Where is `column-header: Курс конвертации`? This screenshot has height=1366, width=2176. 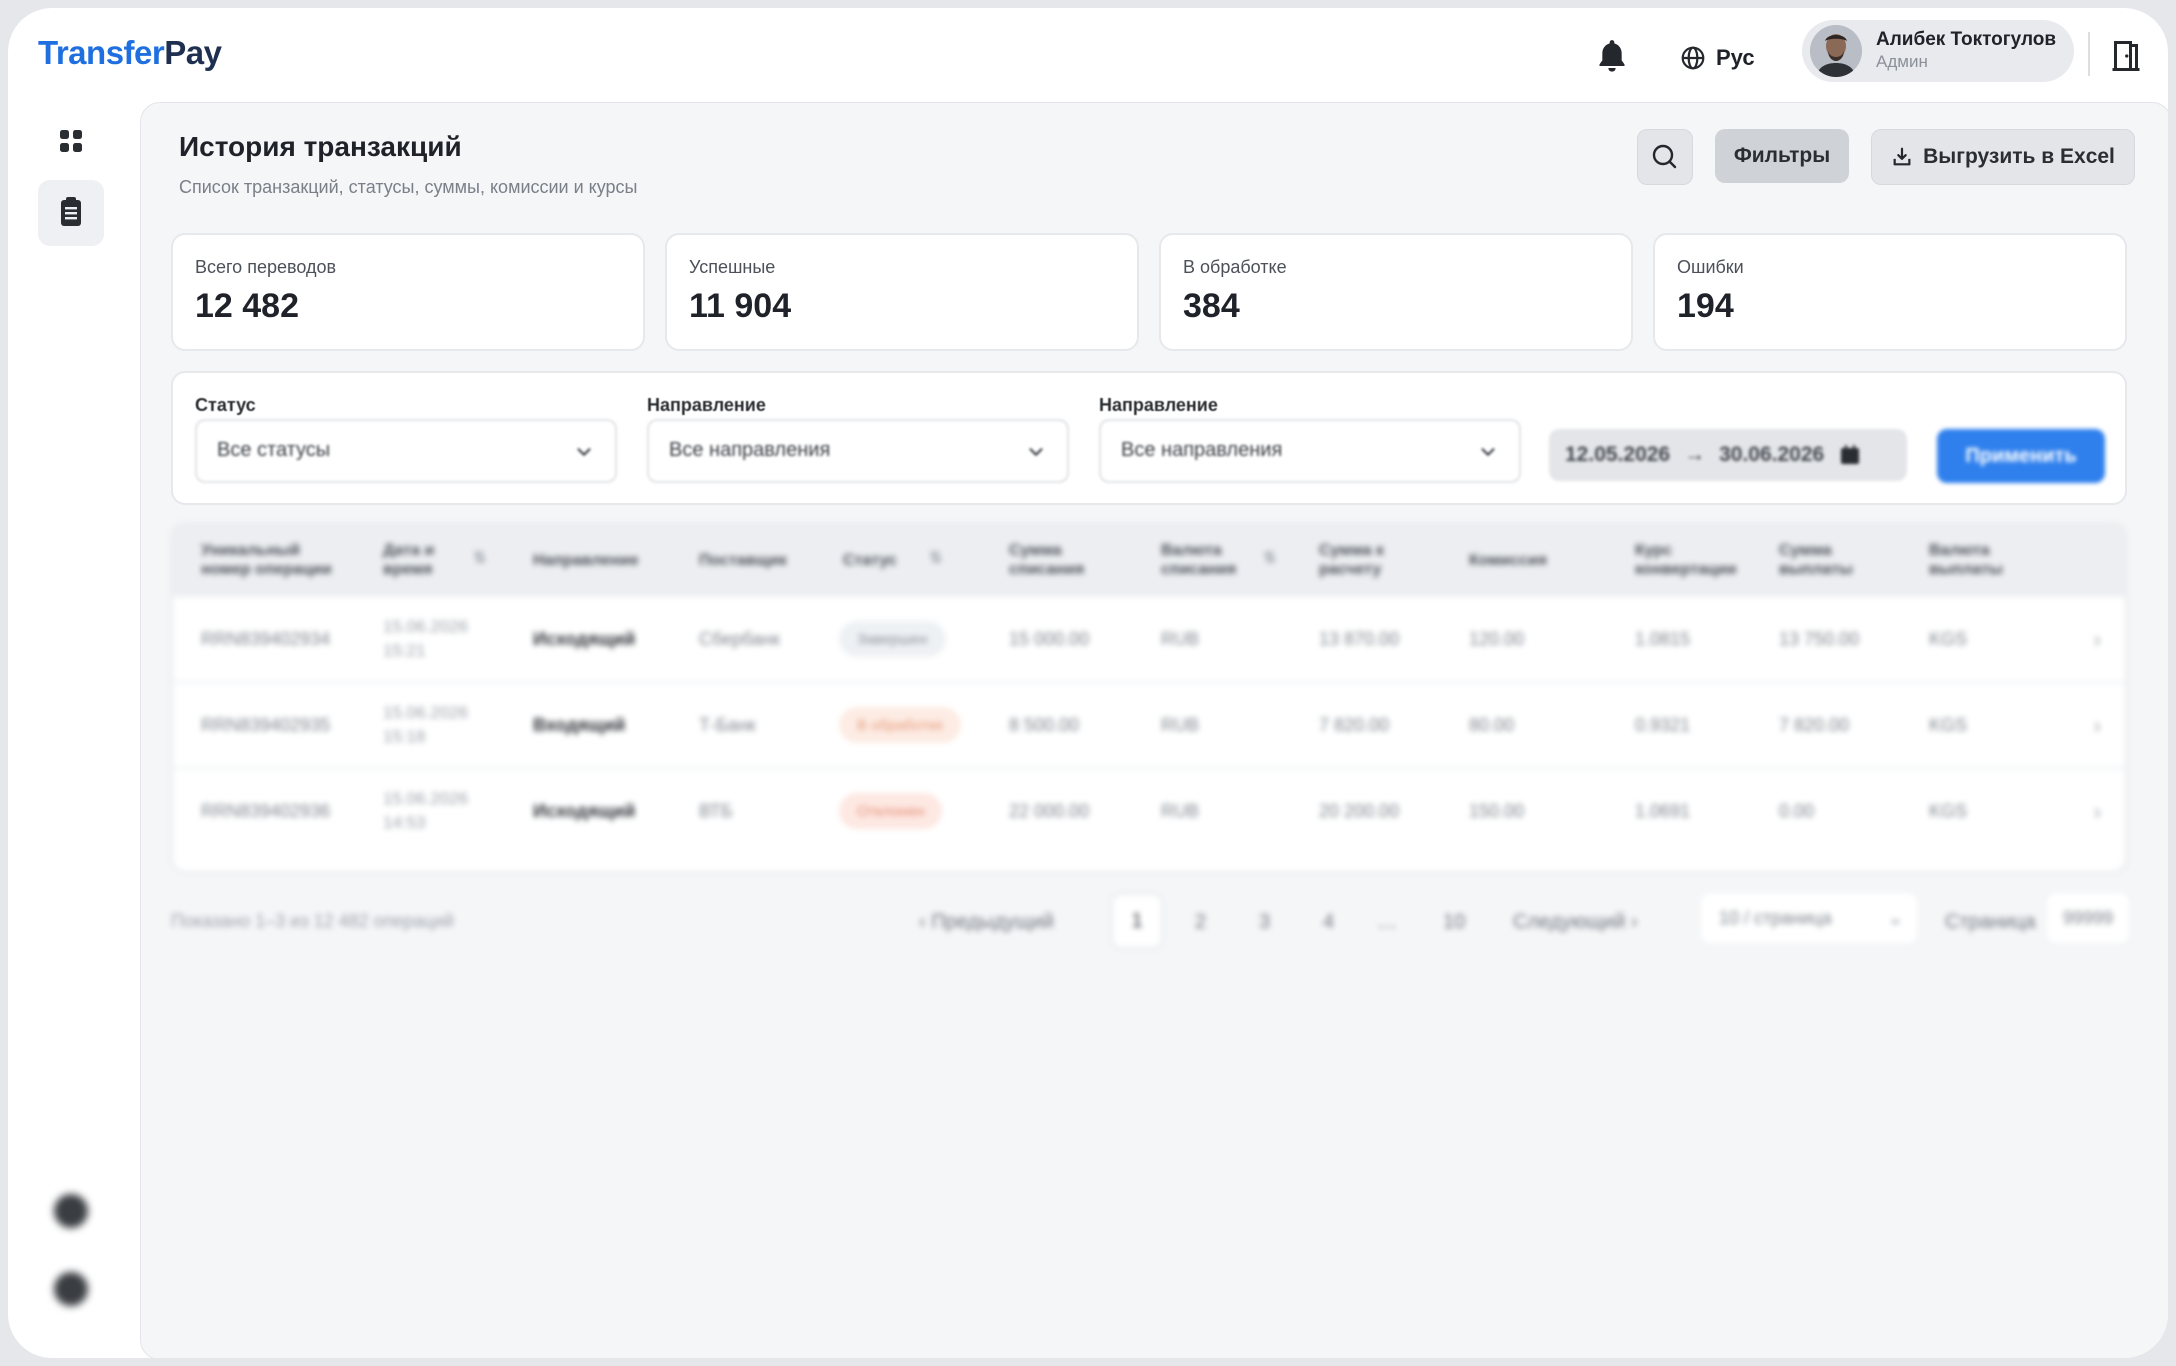
column-header: Курс конвертации is located at coordinates (1695, 560).